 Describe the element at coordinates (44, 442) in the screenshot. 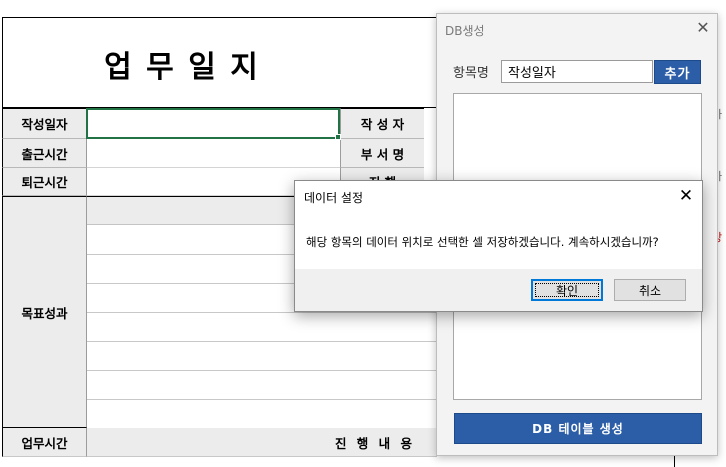

I see `label-work-hours: 업무시간` at that location.